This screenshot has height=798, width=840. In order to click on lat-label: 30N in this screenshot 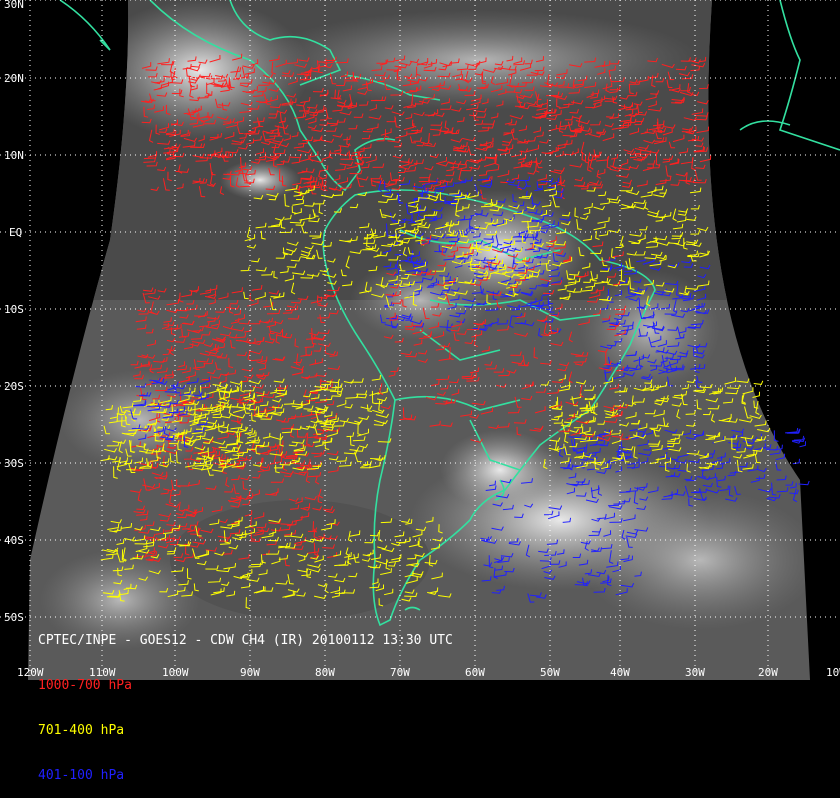, I will do `click(14, 5)`.